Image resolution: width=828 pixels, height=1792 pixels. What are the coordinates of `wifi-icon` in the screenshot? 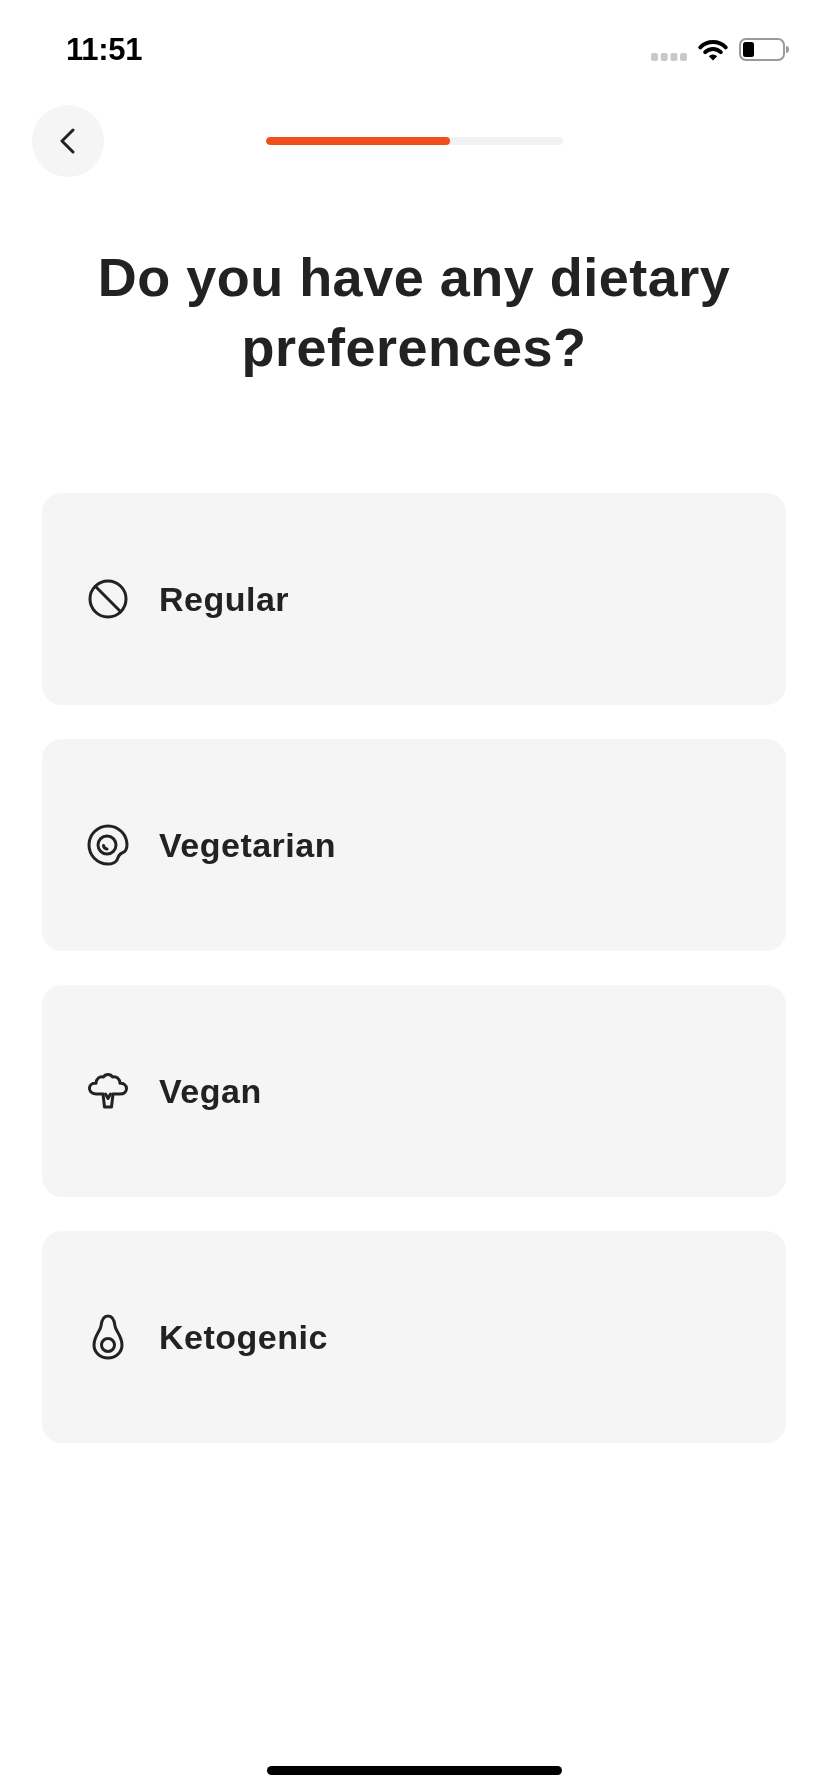 It's located at (713, 49).